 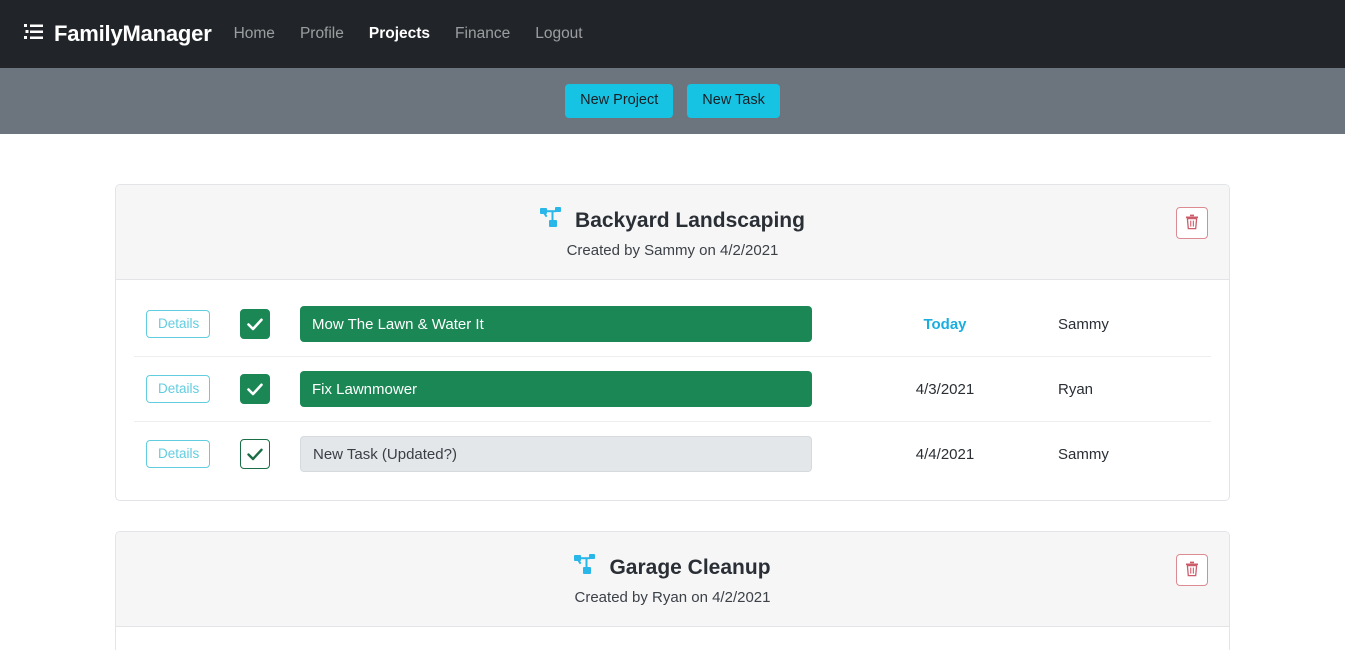 I want to click on main-nav: Home Profile Projects Finance Logout, so click(x=408, y=34).